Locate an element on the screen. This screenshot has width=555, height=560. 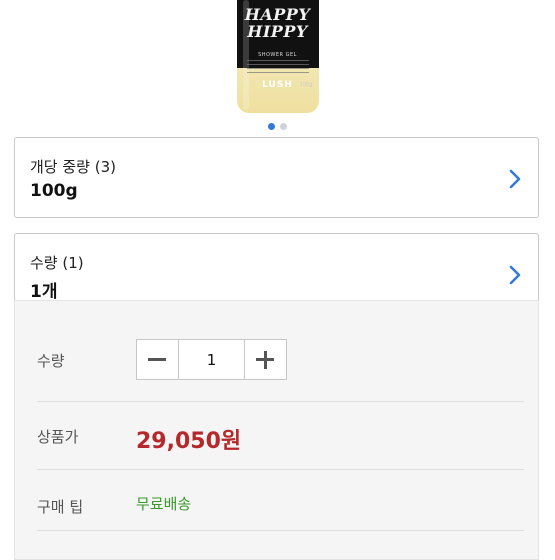
option-weight-label: 개당 중량 (3) is located at coordinates (73, 167).